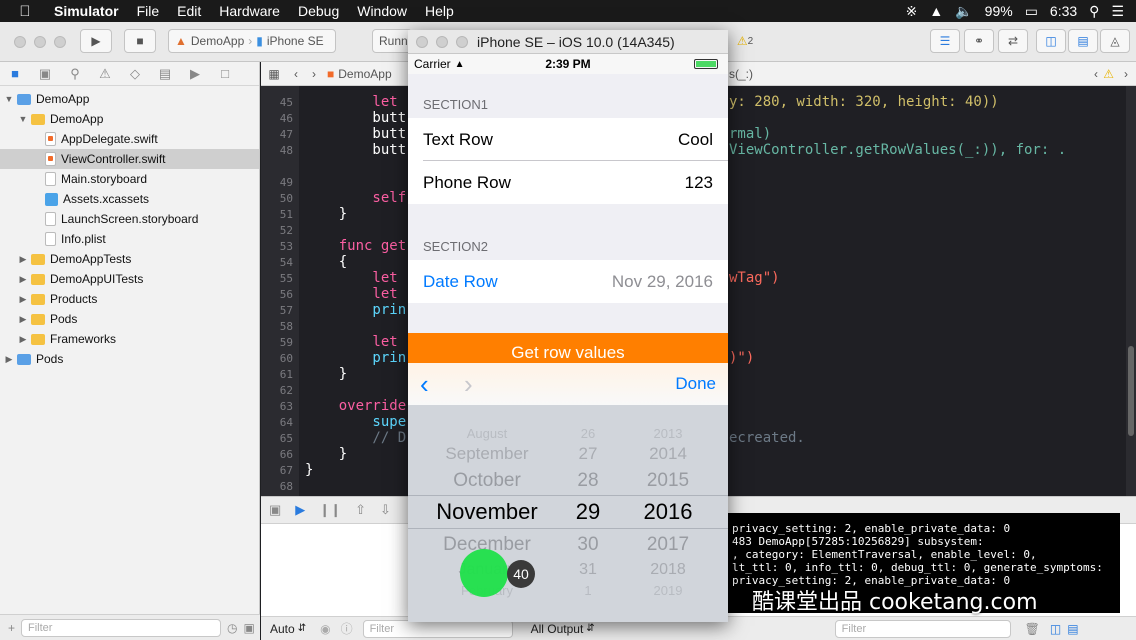  I want to click on next-field-icon: ›, so click(486, 384).